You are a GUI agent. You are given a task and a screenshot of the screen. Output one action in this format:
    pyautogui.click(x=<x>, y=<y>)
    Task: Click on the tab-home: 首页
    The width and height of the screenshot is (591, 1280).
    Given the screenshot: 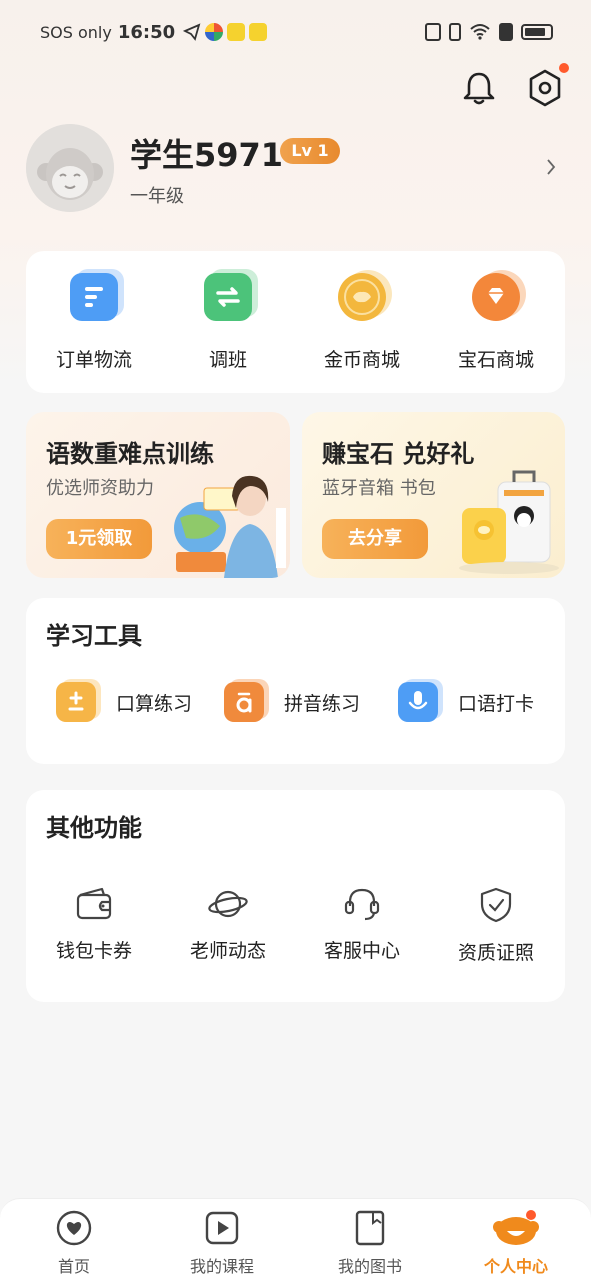 What is the action you would take?
    pyautogui.click(x=74, y=1243)
    